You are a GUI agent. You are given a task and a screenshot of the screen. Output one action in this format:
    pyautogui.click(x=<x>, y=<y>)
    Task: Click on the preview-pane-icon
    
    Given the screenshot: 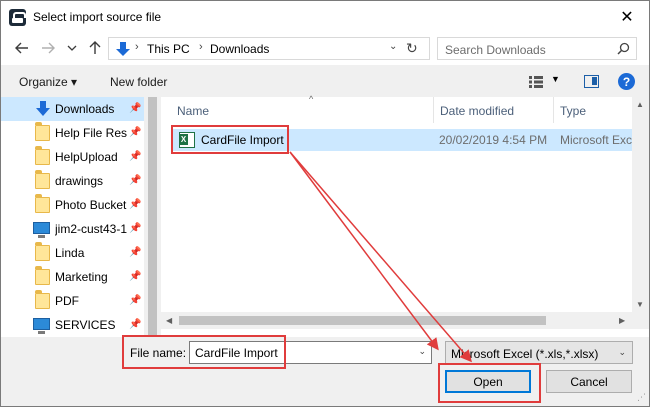 What is the action you would take?
    pyautogui.click(x=591, y=81)
    